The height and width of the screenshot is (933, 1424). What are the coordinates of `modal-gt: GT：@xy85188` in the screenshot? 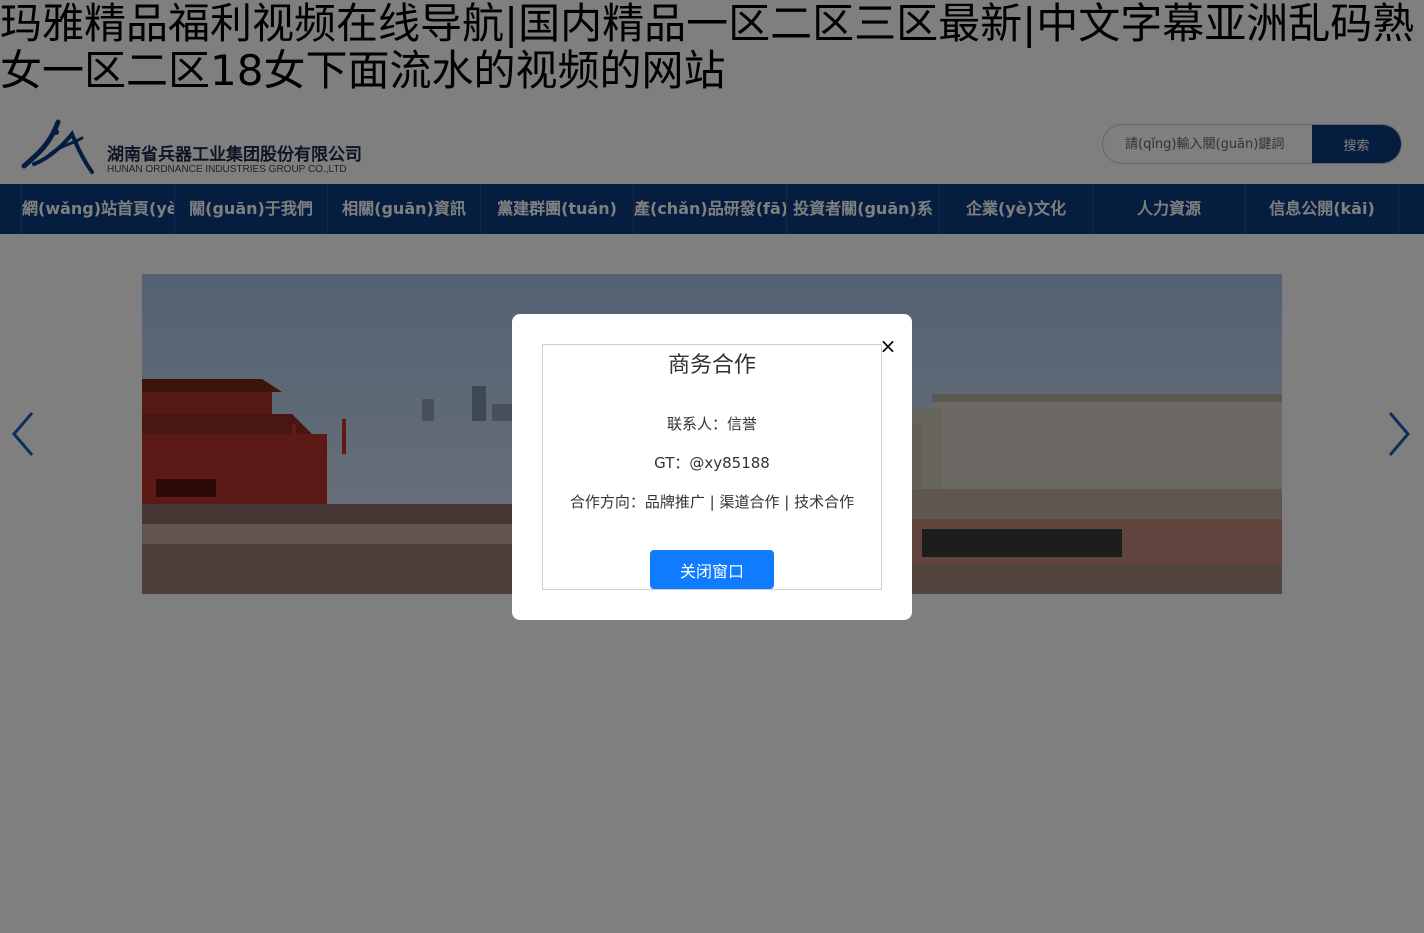 It's located at (712, 463).